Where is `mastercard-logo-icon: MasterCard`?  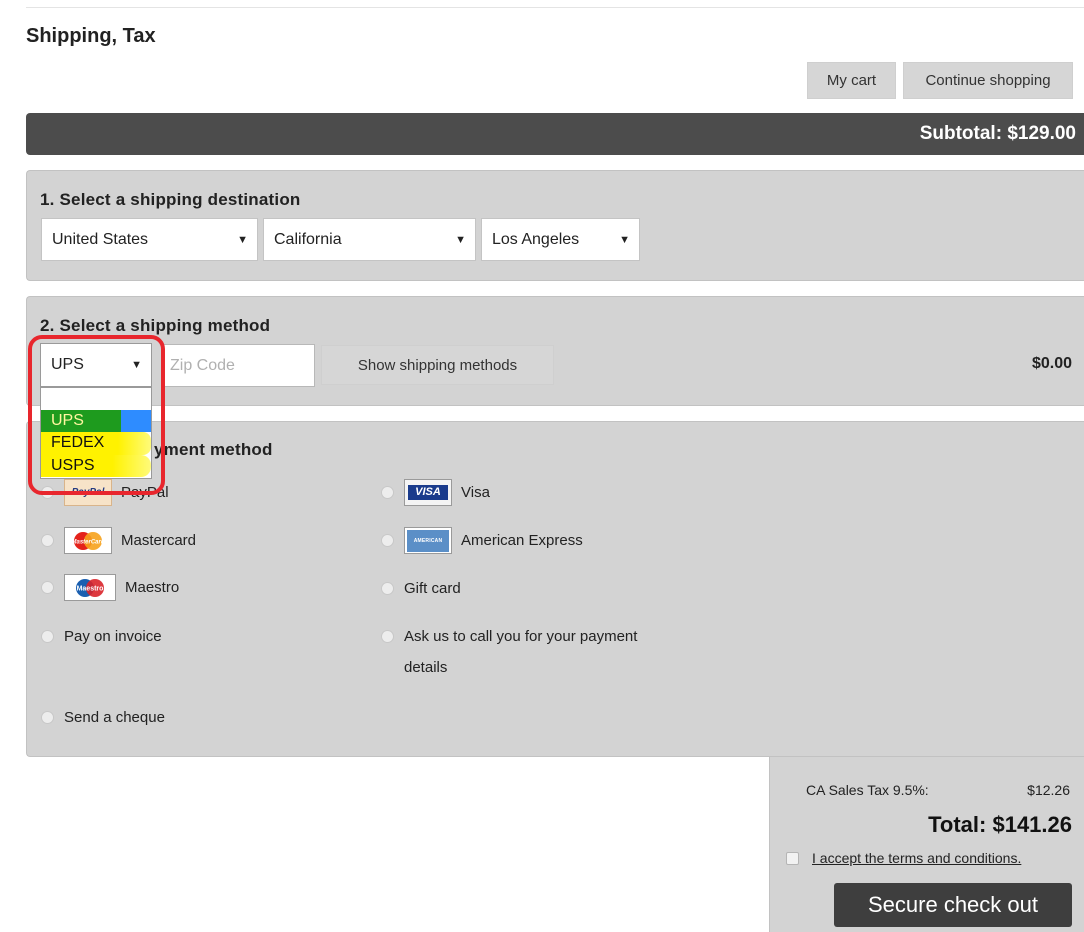 mastercard-logo-icon: MasterCard is located at coordinates (88, 540).